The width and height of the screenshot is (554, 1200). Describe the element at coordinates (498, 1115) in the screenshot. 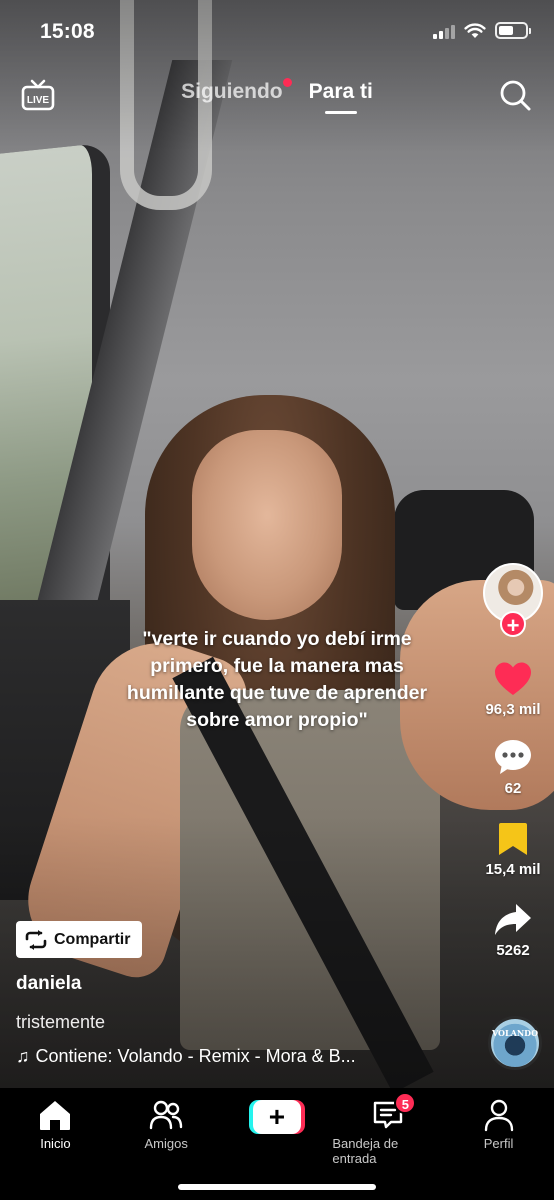

I see `profile-icon` at that location.